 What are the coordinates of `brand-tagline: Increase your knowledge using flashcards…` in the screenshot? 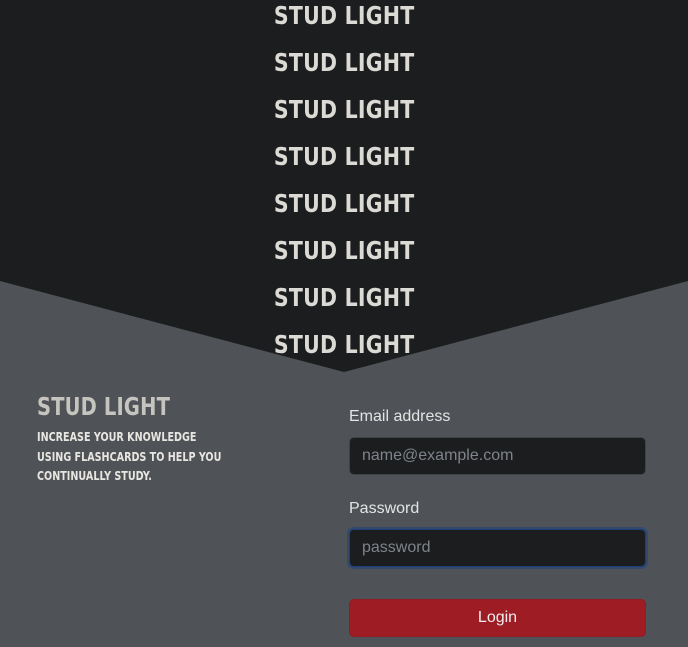 It's located at (129, 456).